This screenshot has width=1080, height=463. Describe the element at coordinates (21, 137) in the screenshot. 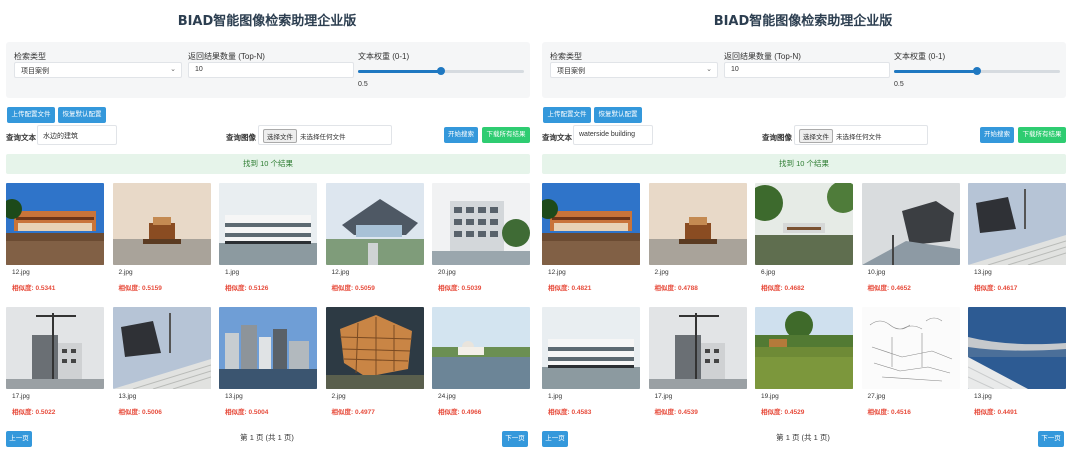

I see `query-text-label: 查询文本` at that location.